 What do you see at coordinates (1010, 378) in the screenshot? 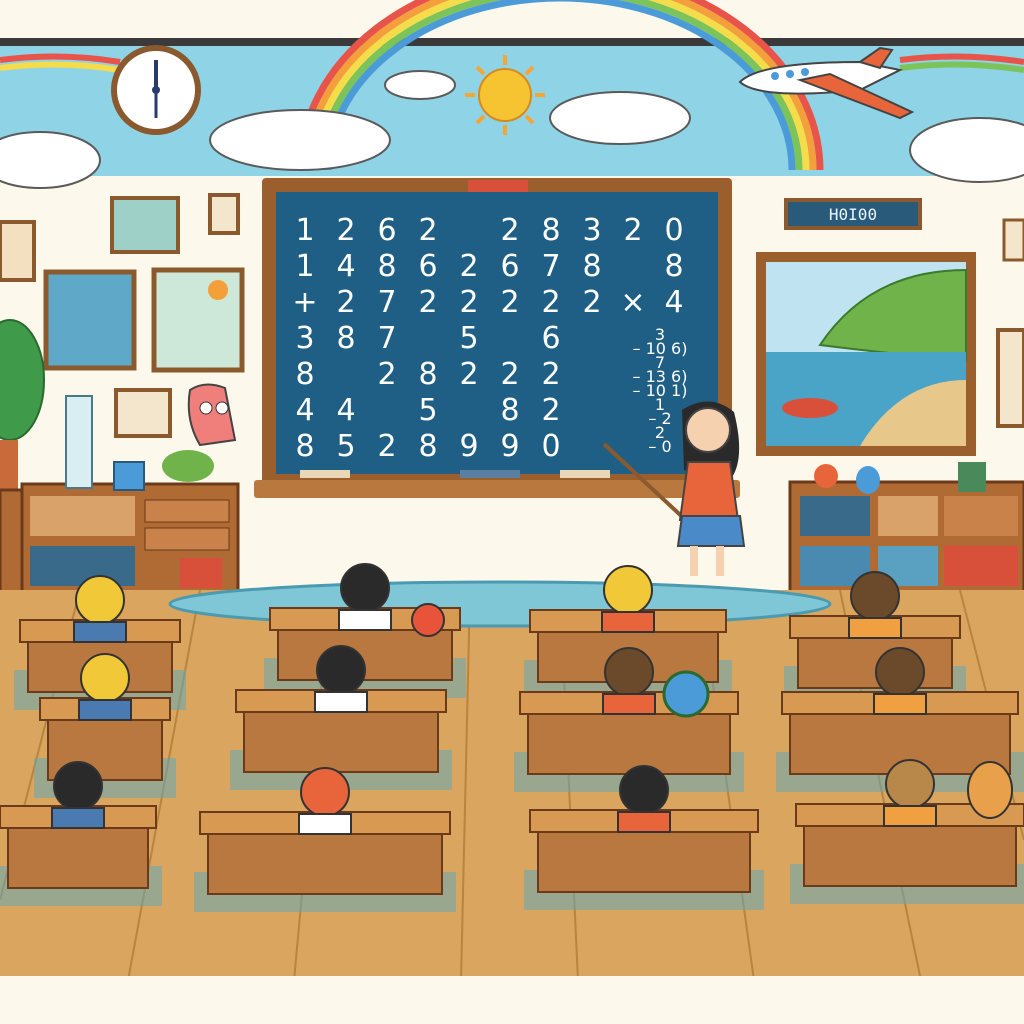
I see `painting-edge-right` at bounding box center [1010, 378].